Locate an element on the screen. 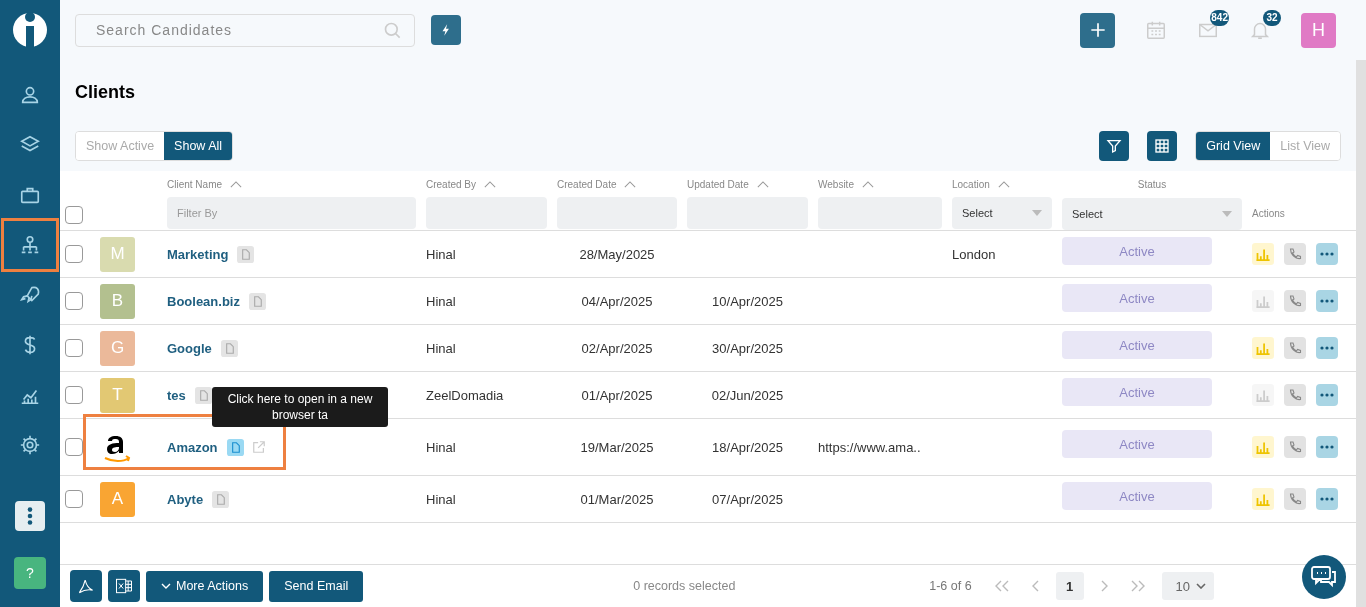 The height and width of the screenshot is (607, 1366). created-by-cell: ZeelDomadia is located at coordinates (465, 395).